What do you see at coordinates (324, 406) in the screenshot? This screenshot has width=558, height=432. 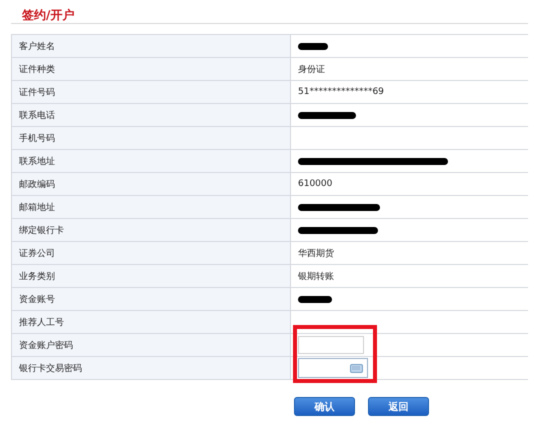 I see `confirm-button: 确认` at bounding box center [324, 406].